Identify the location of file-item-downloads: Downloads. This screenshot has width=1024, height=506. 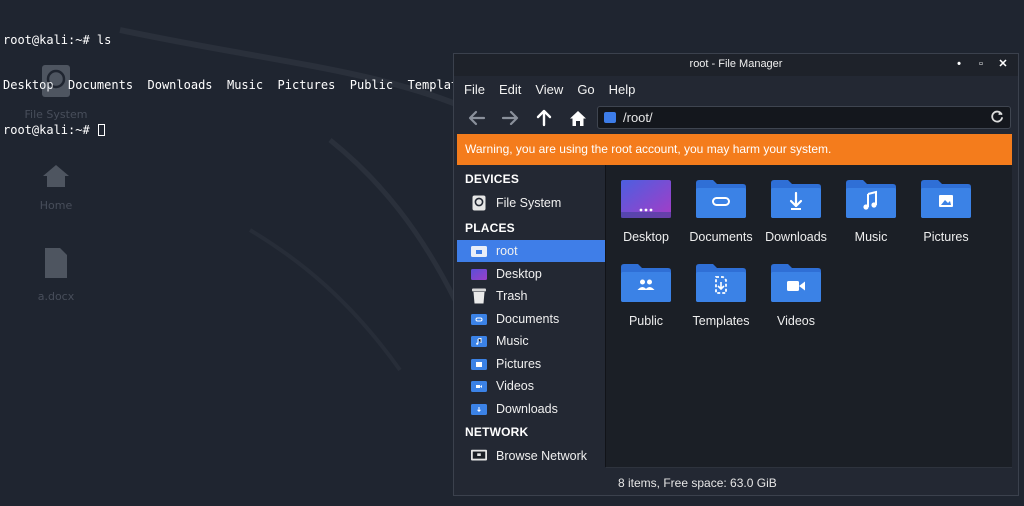
(796, 211).